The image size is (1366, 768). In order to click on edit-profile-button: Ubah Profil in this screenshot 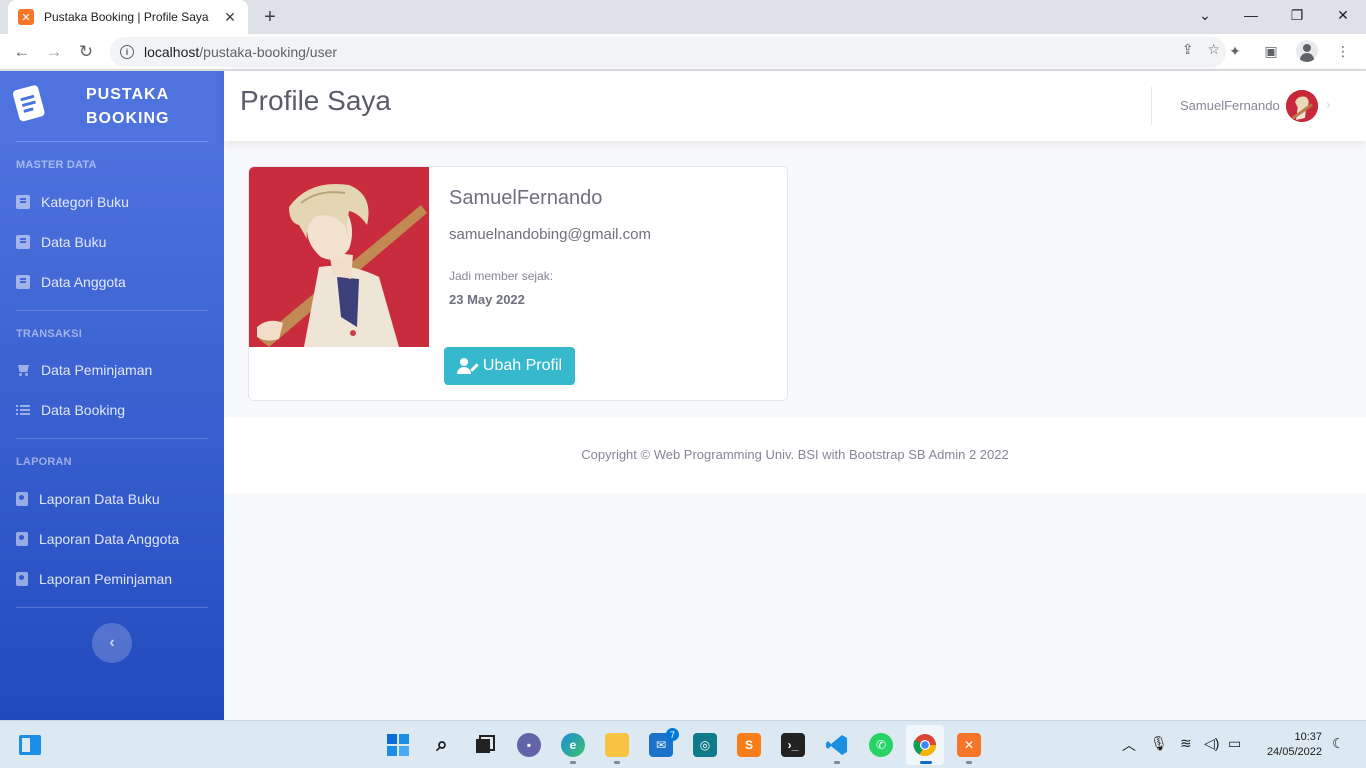, I will do `click(509, 366)`.